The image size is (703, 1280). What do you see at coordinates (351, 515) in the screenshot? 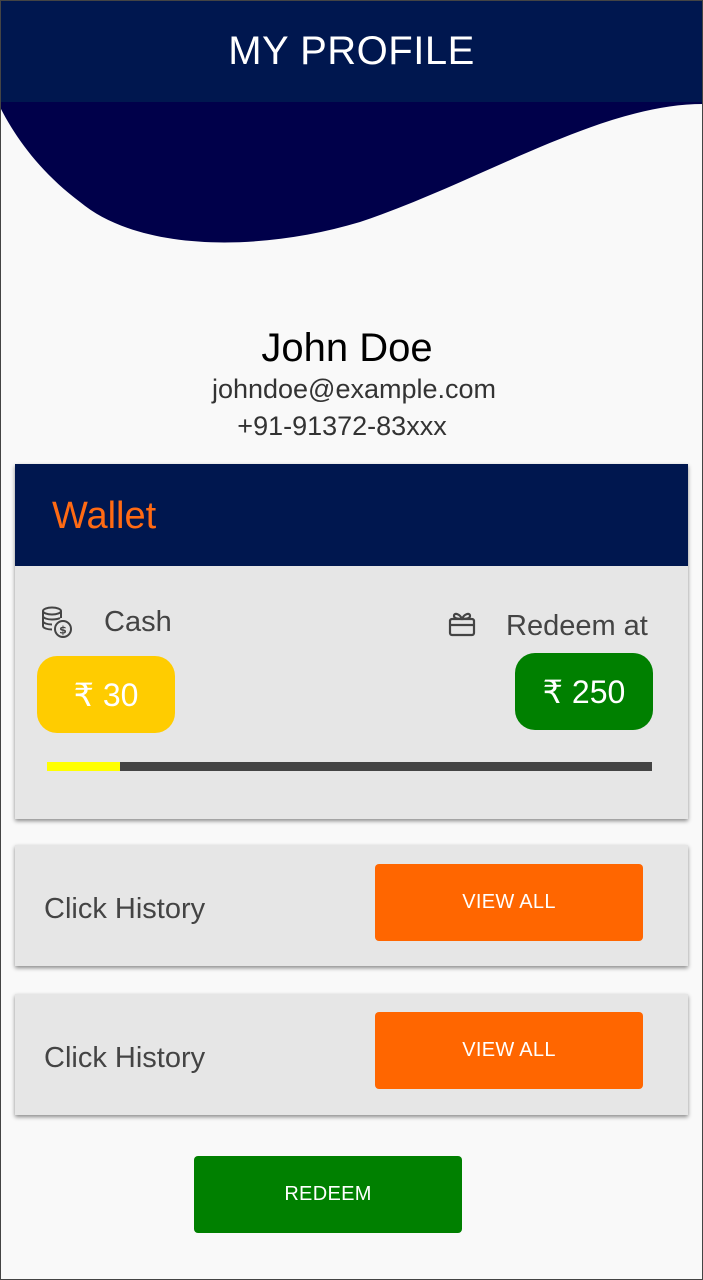
I see `wallet-header: Wallet` at bounding box center [351, 515].